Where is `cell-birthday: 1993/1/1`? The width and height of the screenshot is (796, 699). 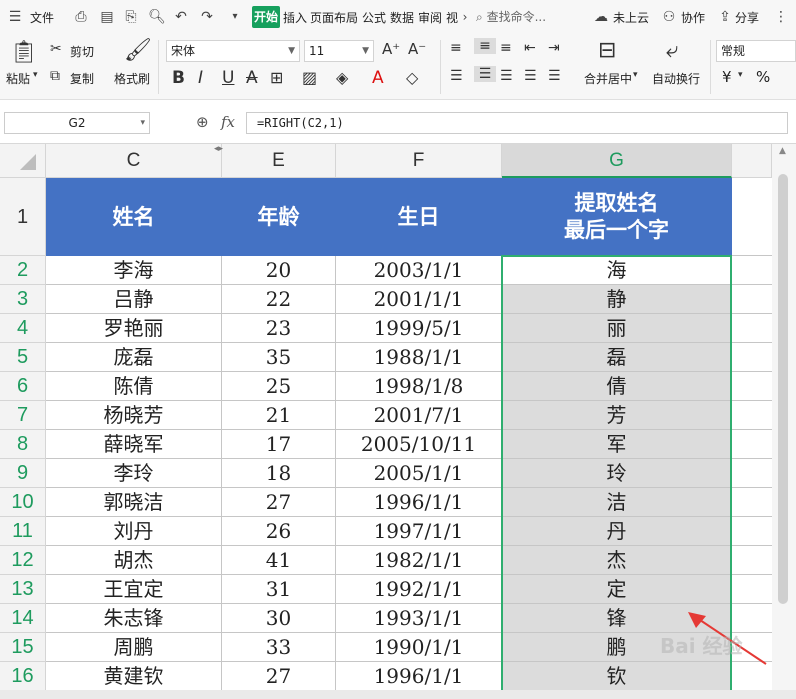 cell-birthday: 1993/1/1 is located at coordinates (419, 618).